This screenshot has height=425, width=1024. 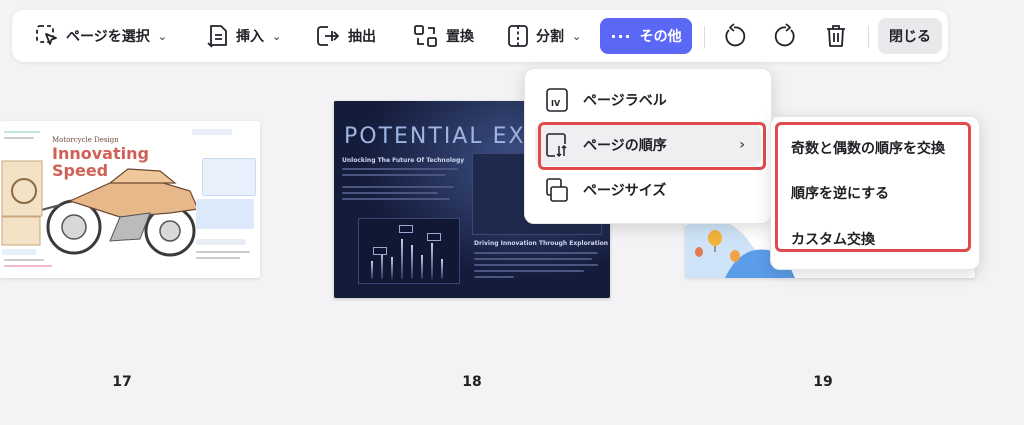 What do you see at coordinates (840, 193) in the screenshot?
I see `submenu-item-reverse-order: 順序を逆にする` at bounding box center [840, 193].